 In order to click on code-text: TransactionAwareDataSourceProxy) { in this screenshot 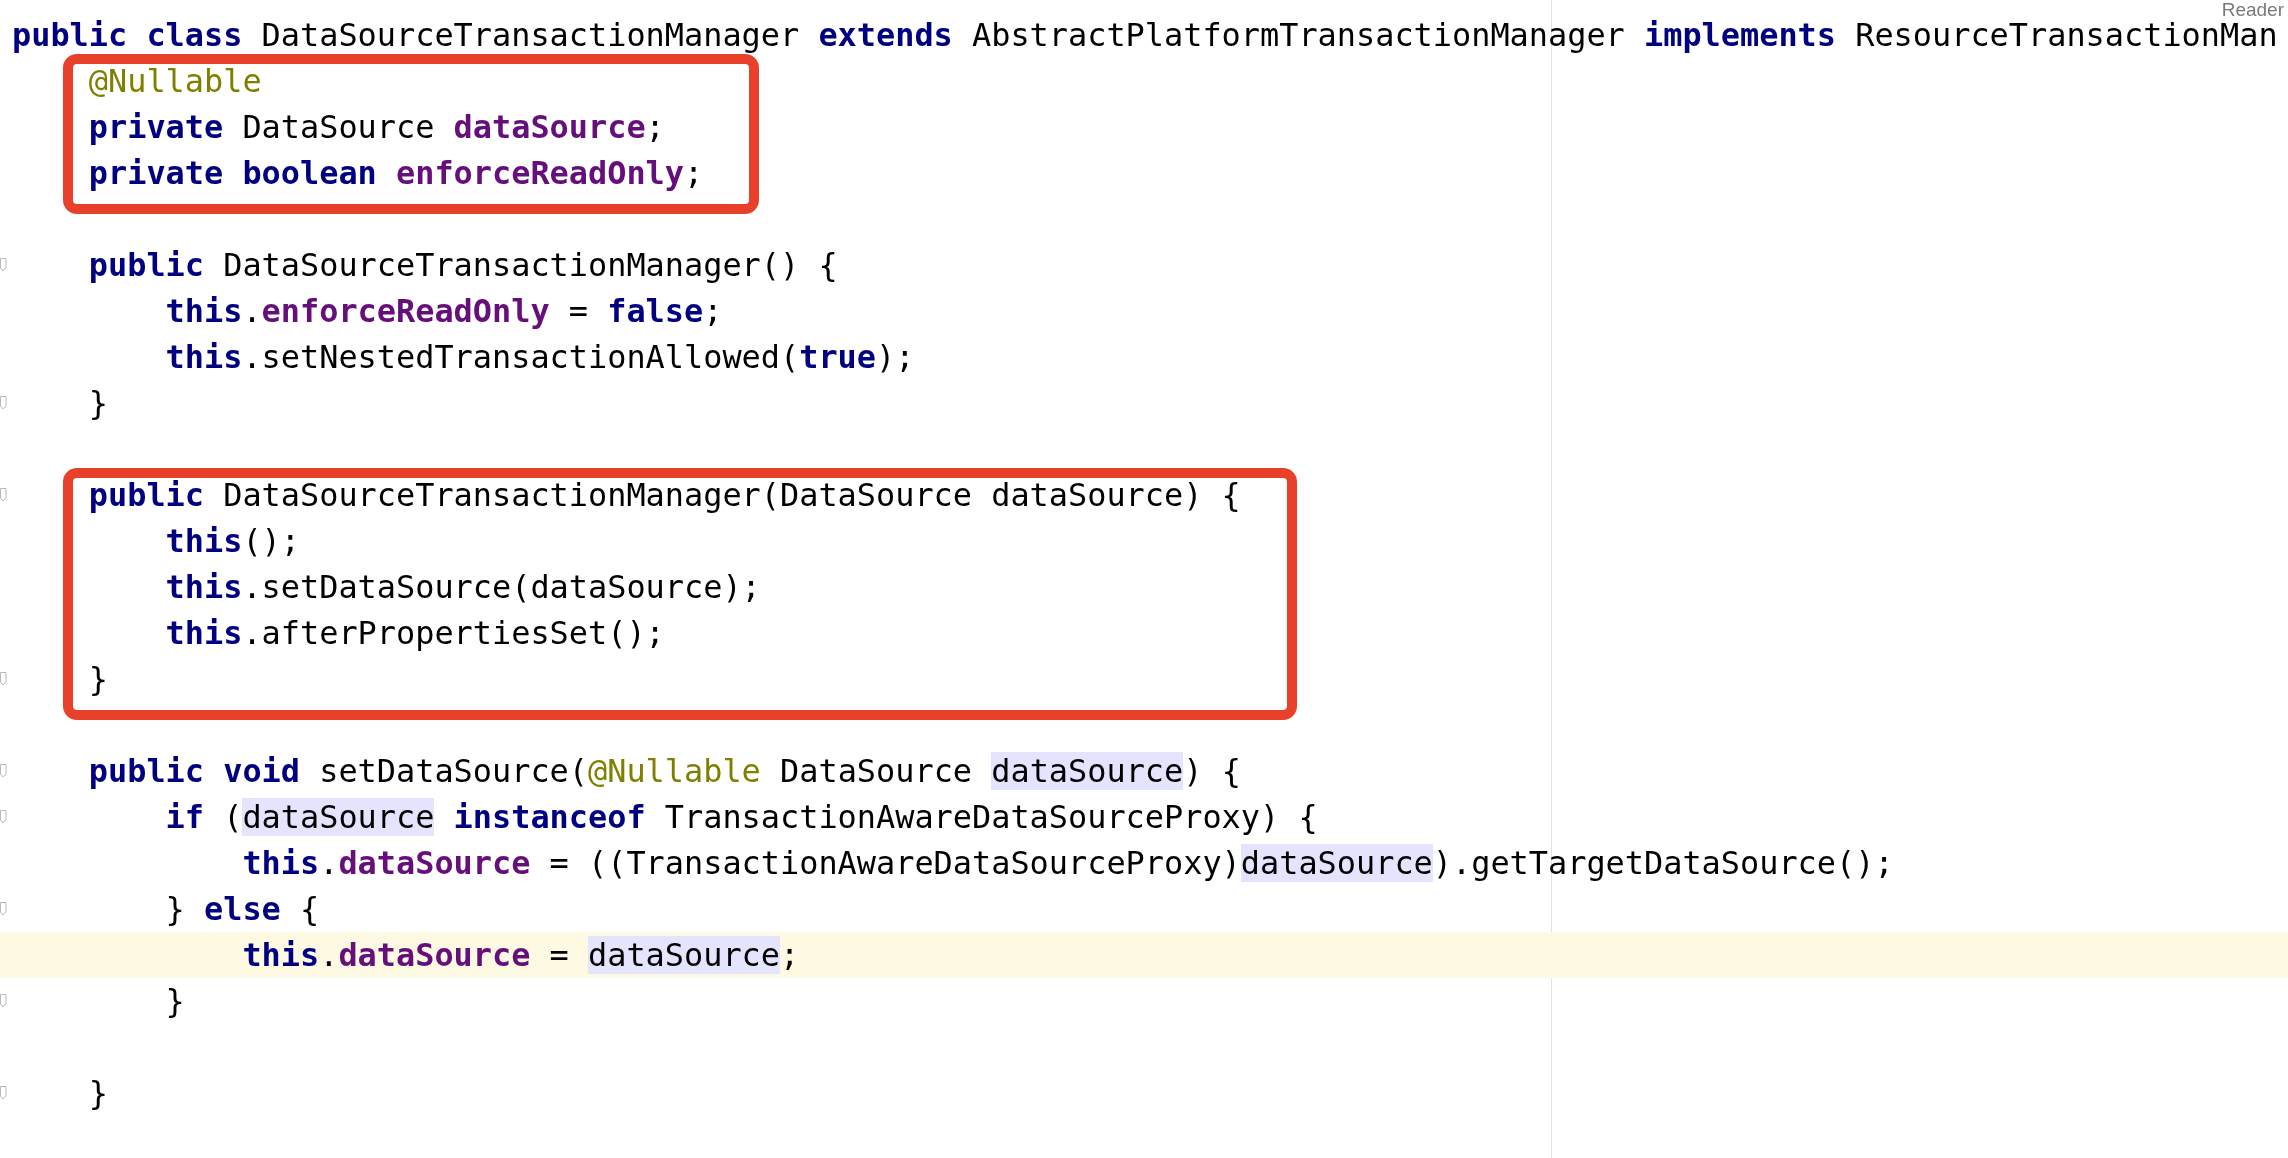, I will do `click(990, 817)`.